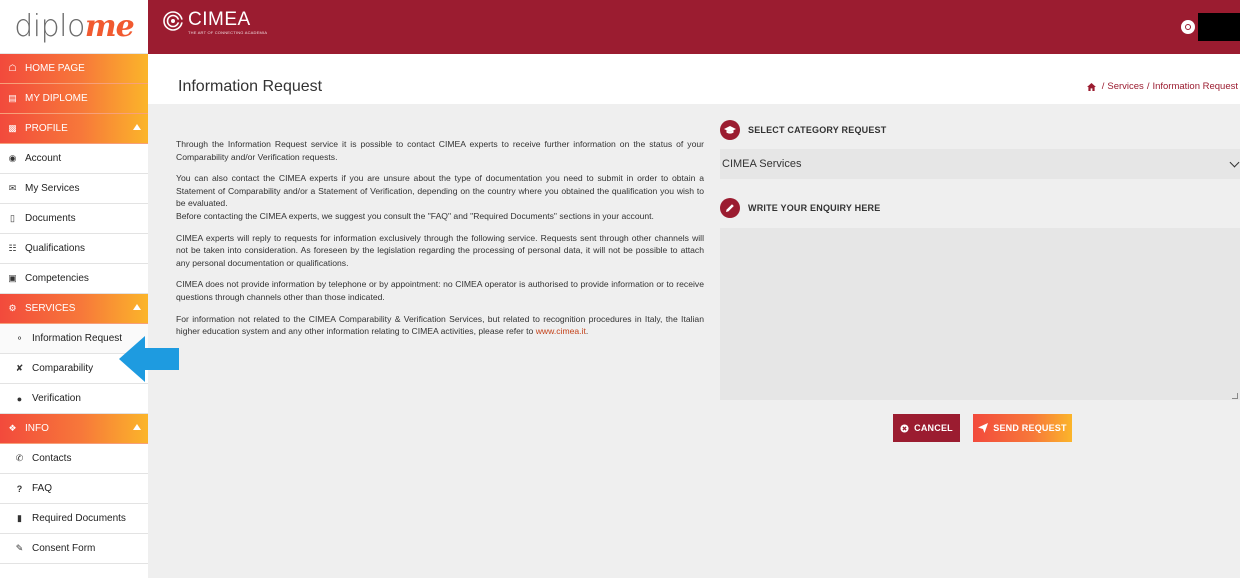  Describe the element at coordinates (52, 458) in the screenshot. I see `sidebar-item-label: Contacts` at that location.